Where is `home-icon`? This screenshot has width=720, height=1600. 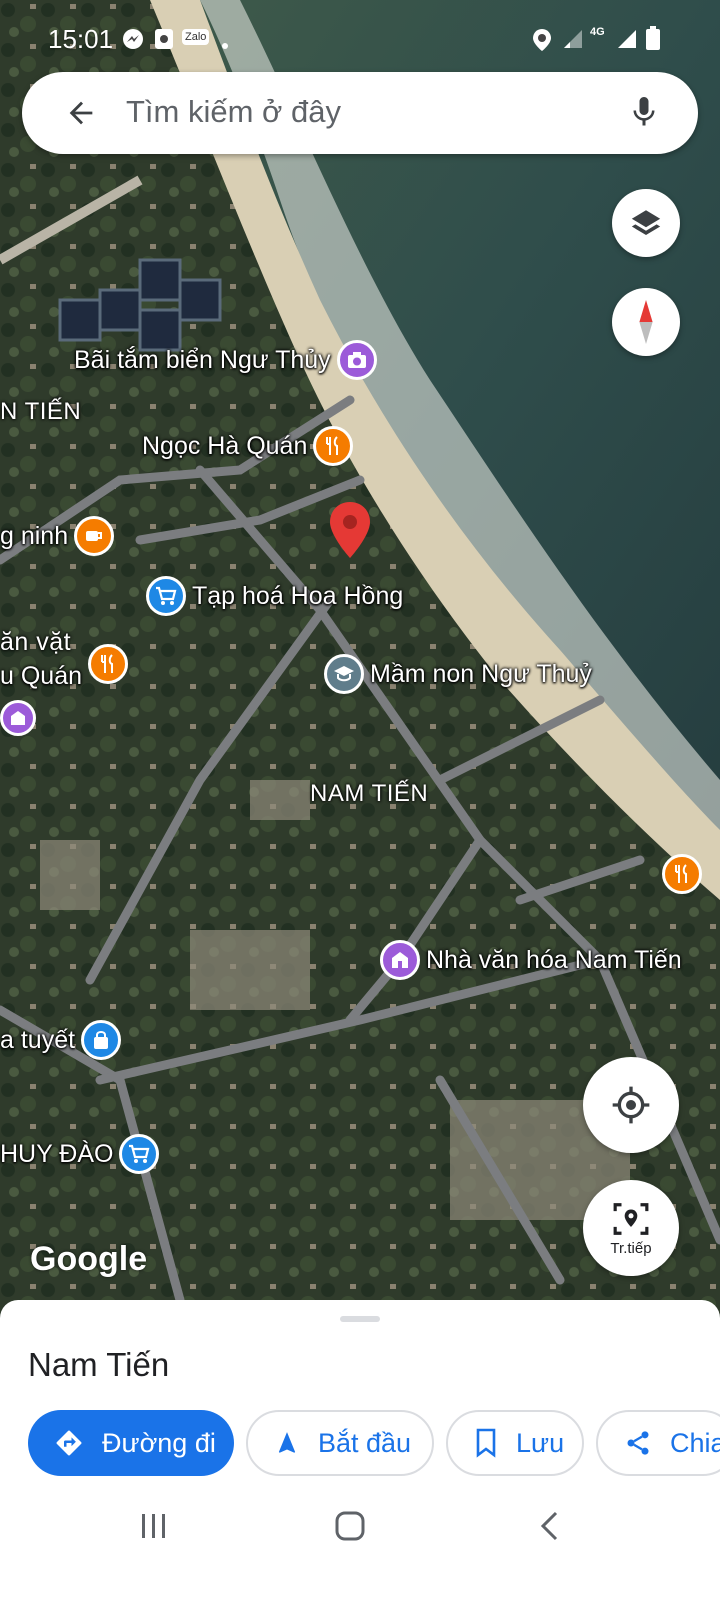
home-icon is located at coordinates (350, 1528).